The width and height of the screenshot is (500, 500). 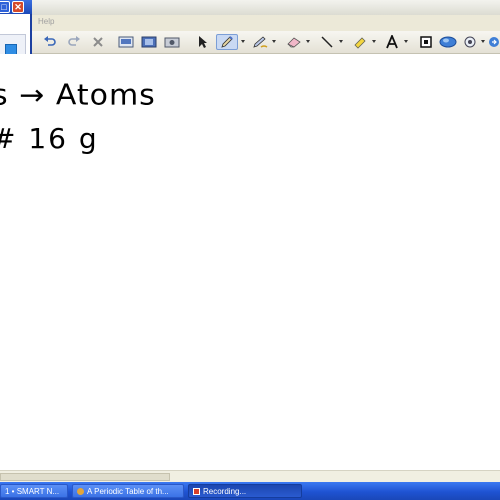 I want to click on window-title-bar, so click(x=250, y=8).